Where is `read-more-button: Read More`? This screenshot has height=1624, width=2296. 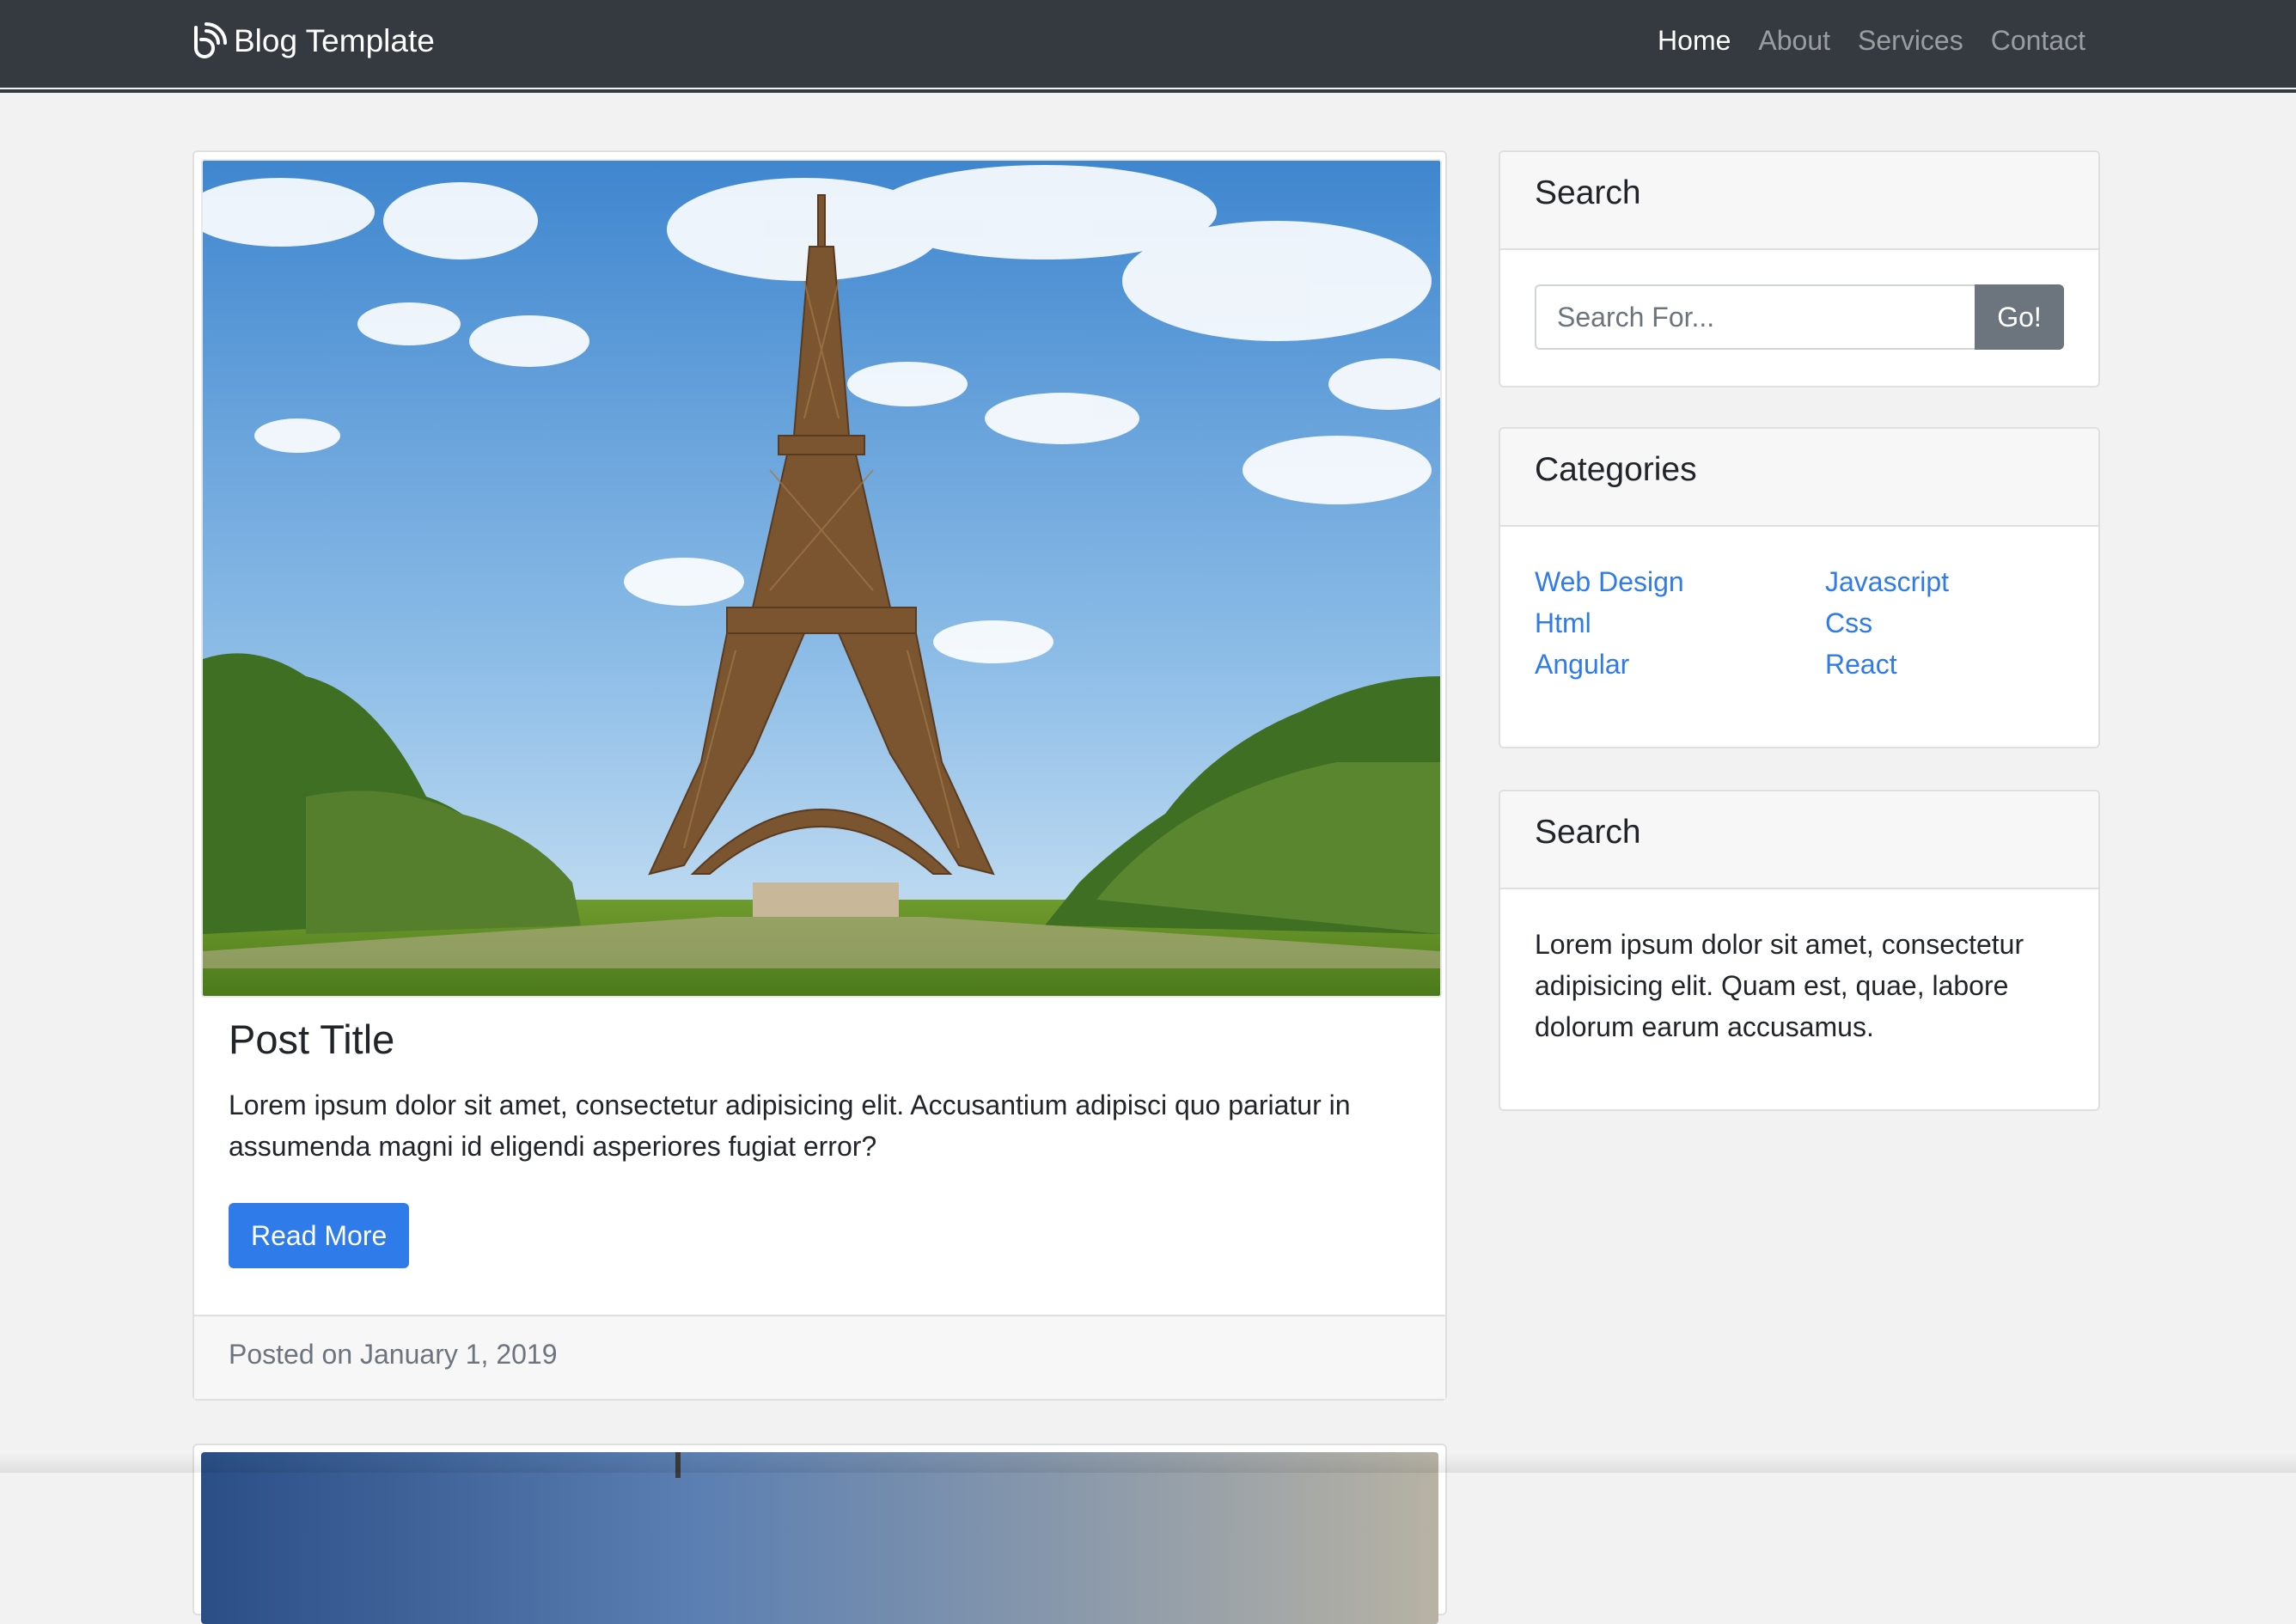
read-more-button: Read More is located at coordinates (319, 1235).